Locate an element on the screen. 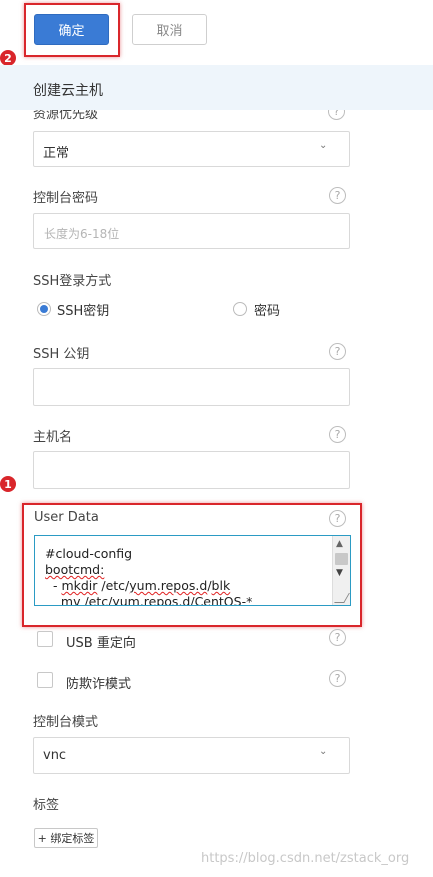 The height and width of the screenshot is (877, 433). user-data-scrollbar: ▲ ▼ is located at coordinates (341, 570).